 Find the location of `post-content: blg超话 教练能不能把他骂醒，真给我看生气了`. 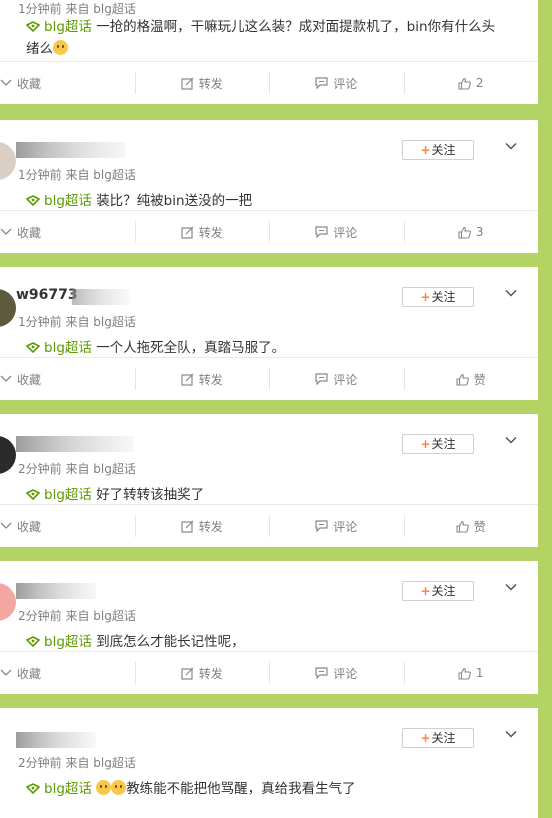

post-content: blg超话 教练能不能把他骂醒，真给我看生气了 is located at coordinates (269, 789).